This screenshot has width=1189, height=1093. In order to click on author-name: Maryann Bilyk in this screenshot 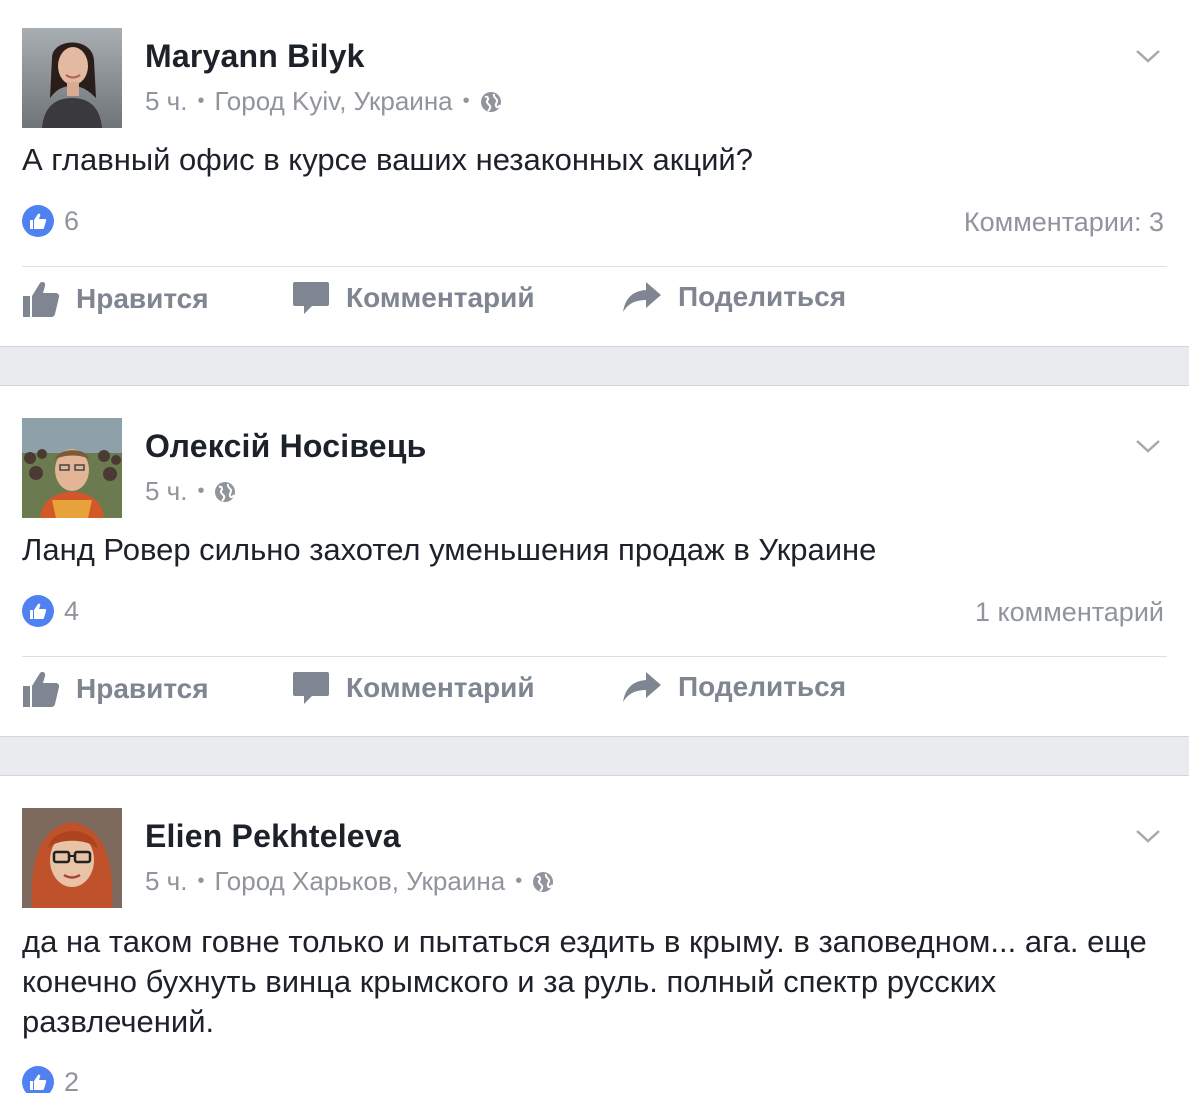, I will do `click(255, 56)`.